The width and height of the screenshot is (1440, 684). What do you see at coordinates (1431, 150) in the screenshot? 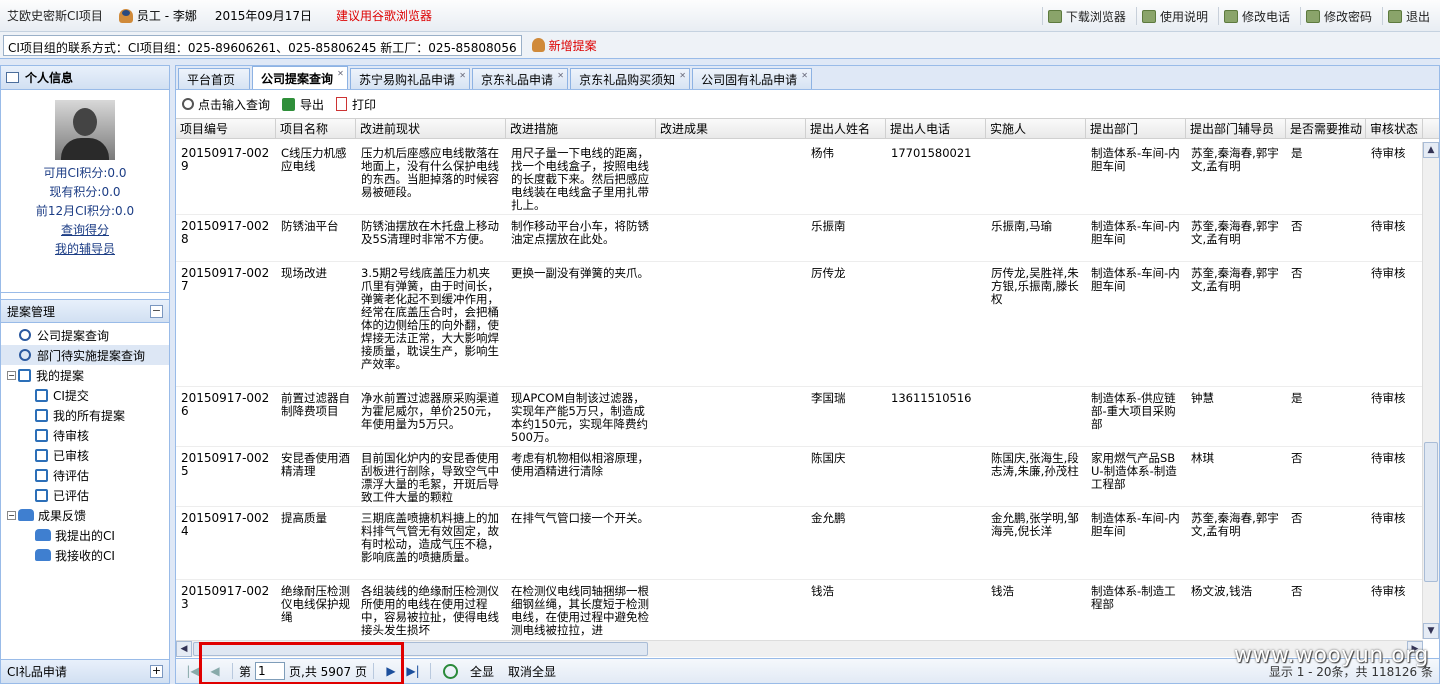
I see `scroll-up-icon: ▲` at bounding box center [1431, 150].